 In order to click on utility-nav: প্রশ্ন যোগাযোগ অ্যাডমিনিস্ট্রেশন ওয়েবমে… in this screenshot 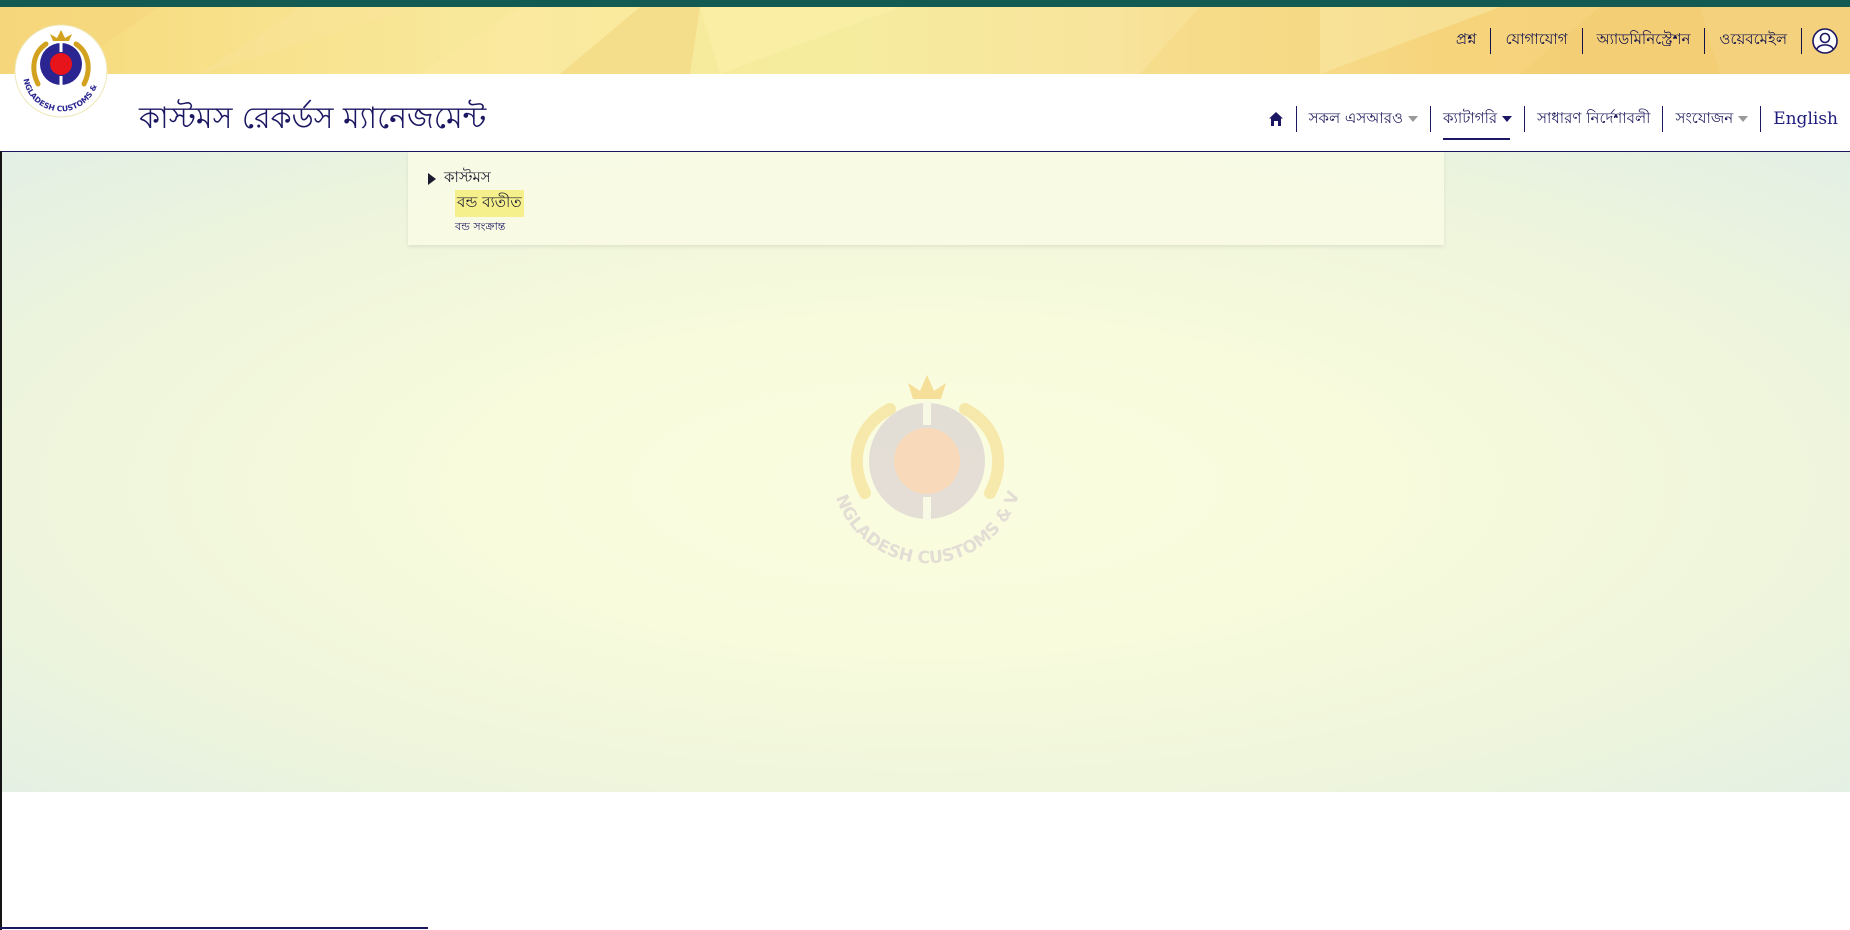, I will do `click(1646, 40)`.